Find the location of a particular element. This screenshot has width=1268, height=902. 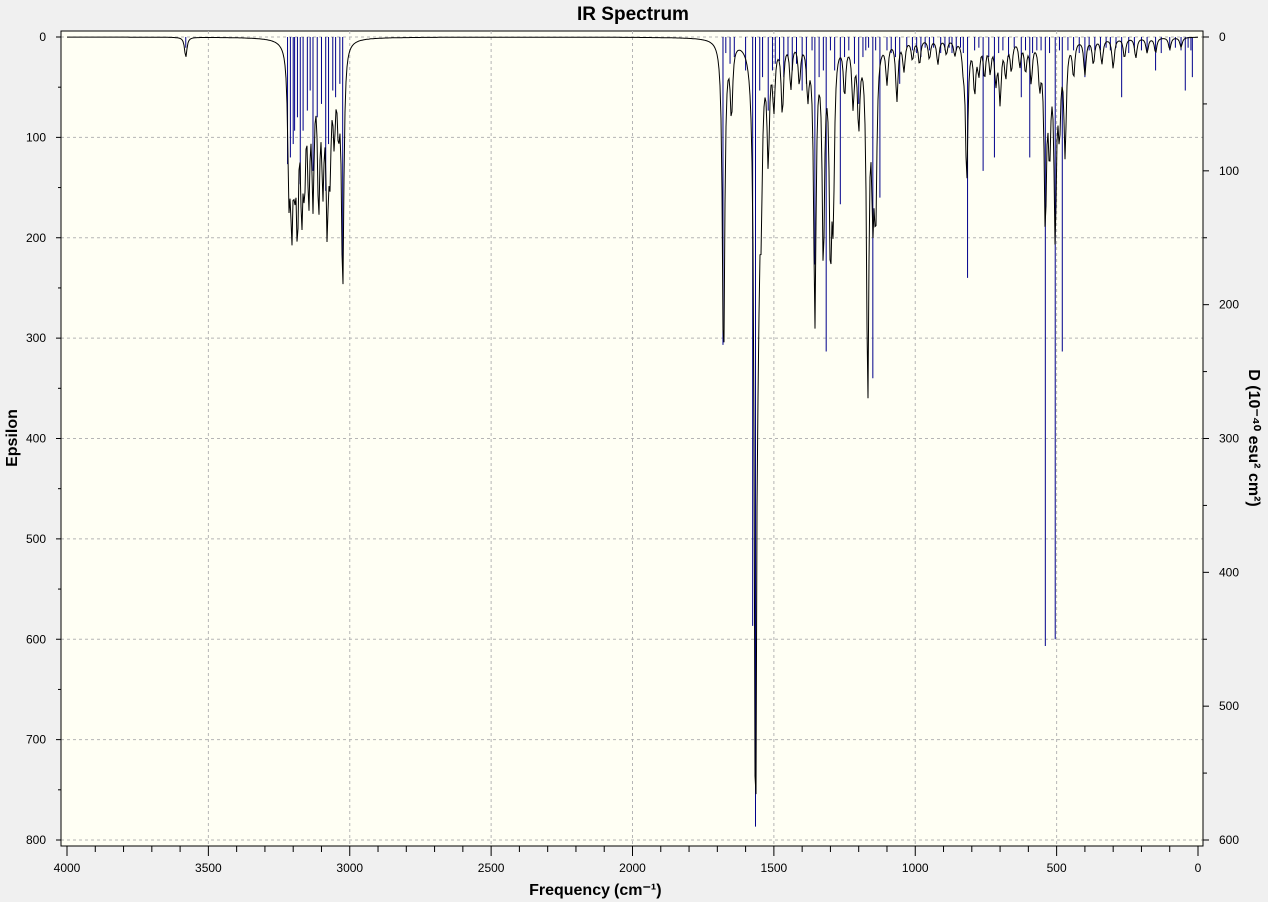

right-tick-label: 600 is located at coordinates (1229, 840).